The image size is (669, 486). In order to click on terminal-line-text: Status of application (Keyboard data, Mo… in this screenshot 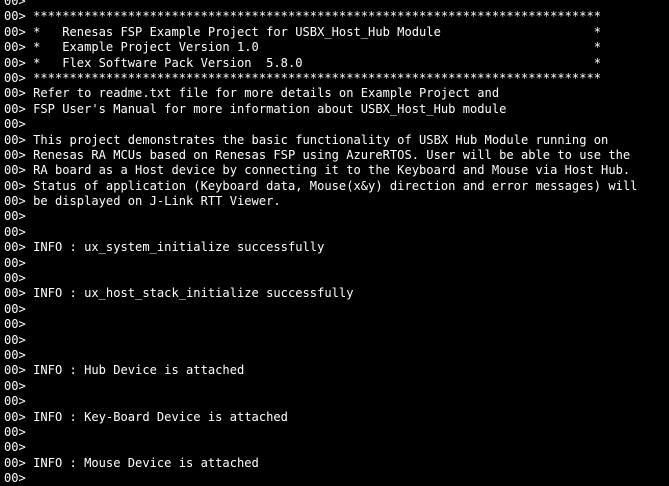, I will do `click(331, 185)`.